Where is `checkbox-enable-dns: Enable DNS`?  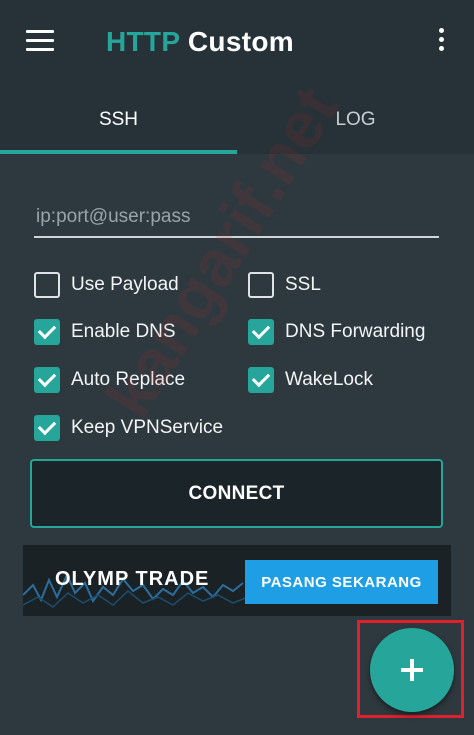 checkbox-enable-dns: Enable DNS is located at coordinates (105, 332).